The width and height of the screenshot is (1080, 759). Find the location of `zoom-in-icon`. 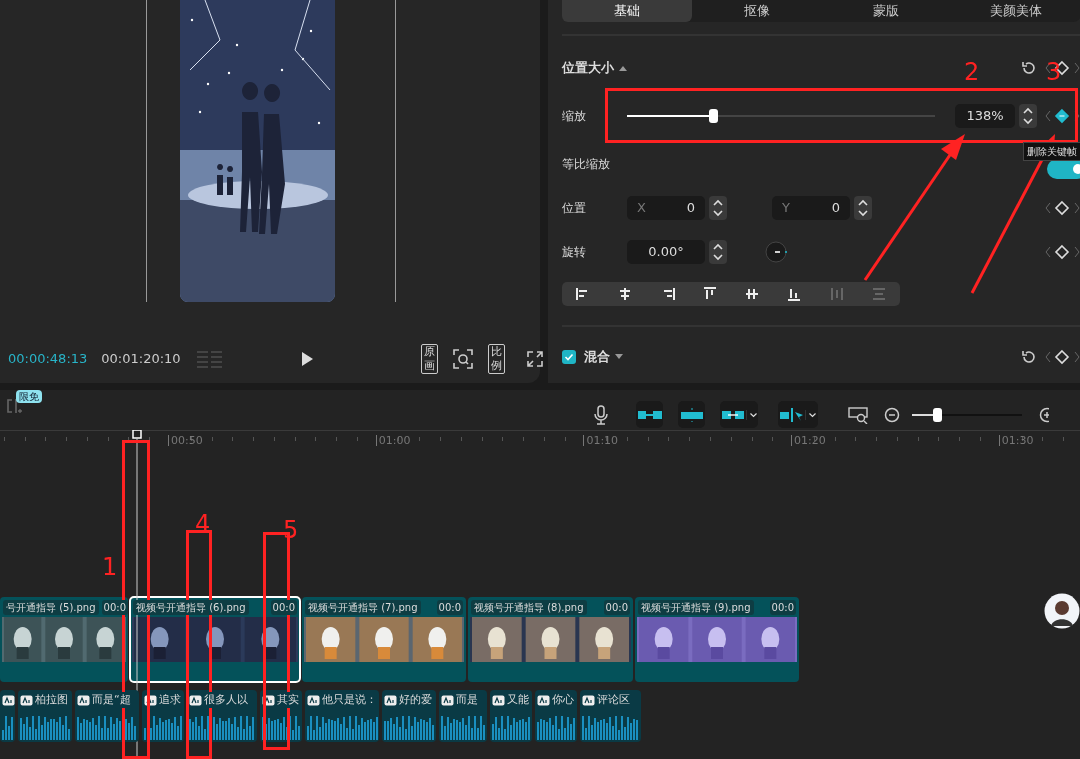

zoom-in-icon is located at coordinates (1044, 414).